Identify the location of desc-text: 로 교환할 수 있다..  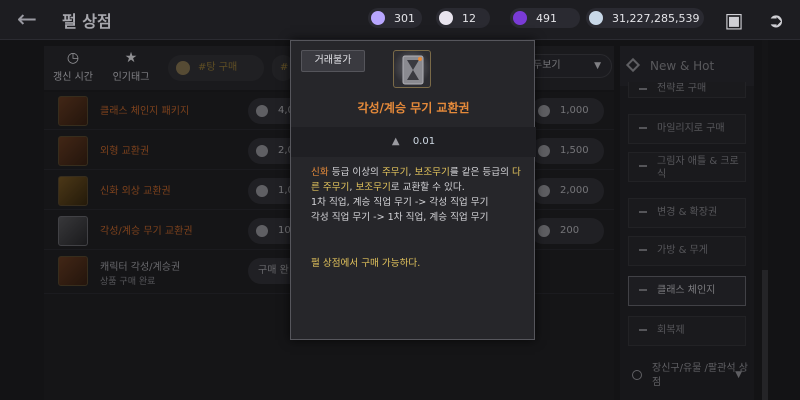
(427, 187).